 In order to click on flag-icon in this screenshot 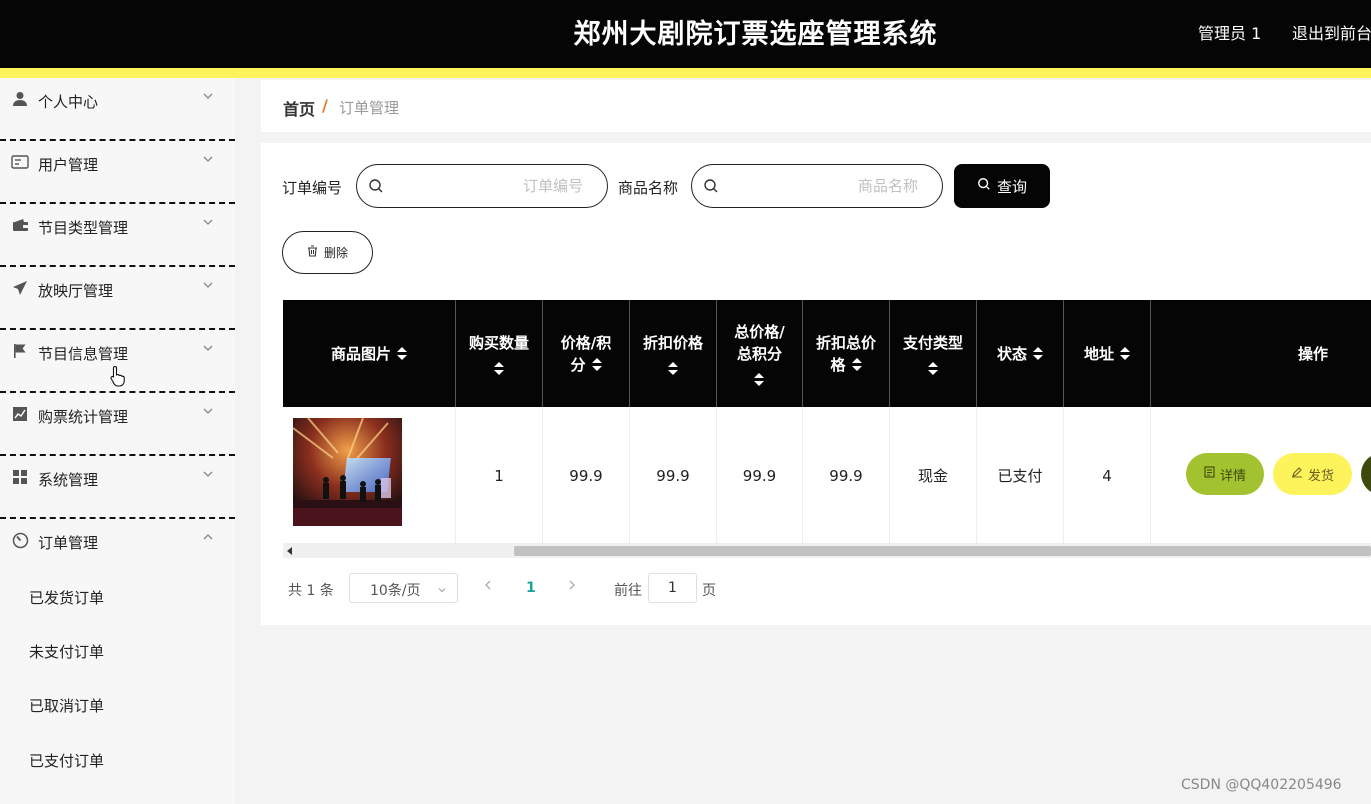, I will do `click(20, 351)`.